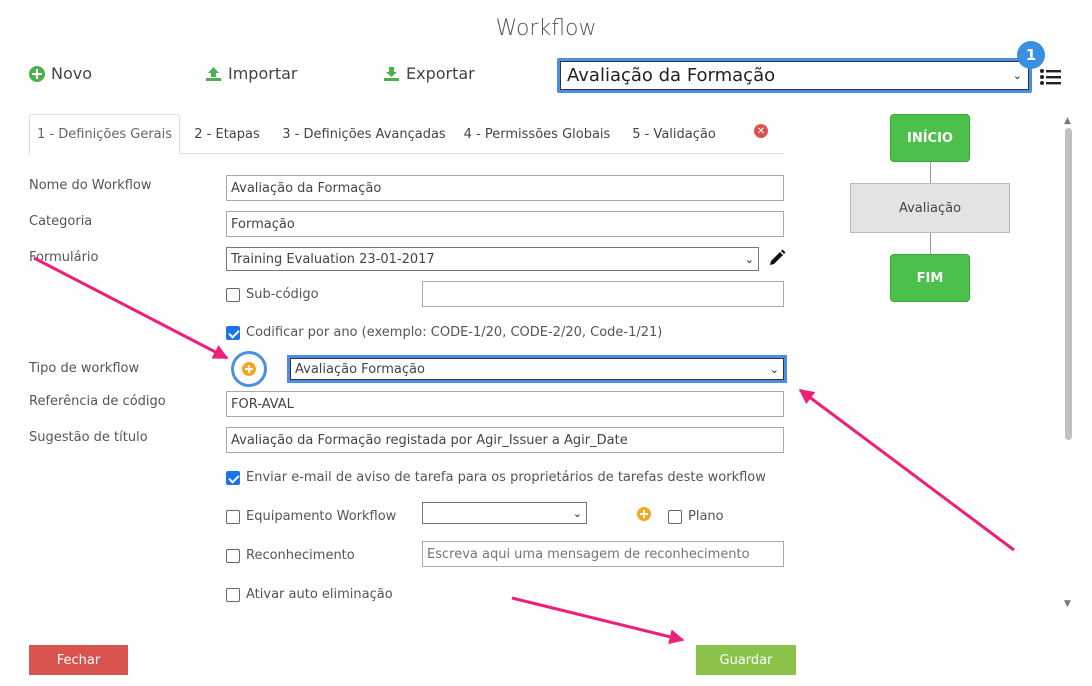  Describe the element at coordinates (360, 369) in the screenshot. I see `workflow-type-value: Avaliação Formação` at that location.